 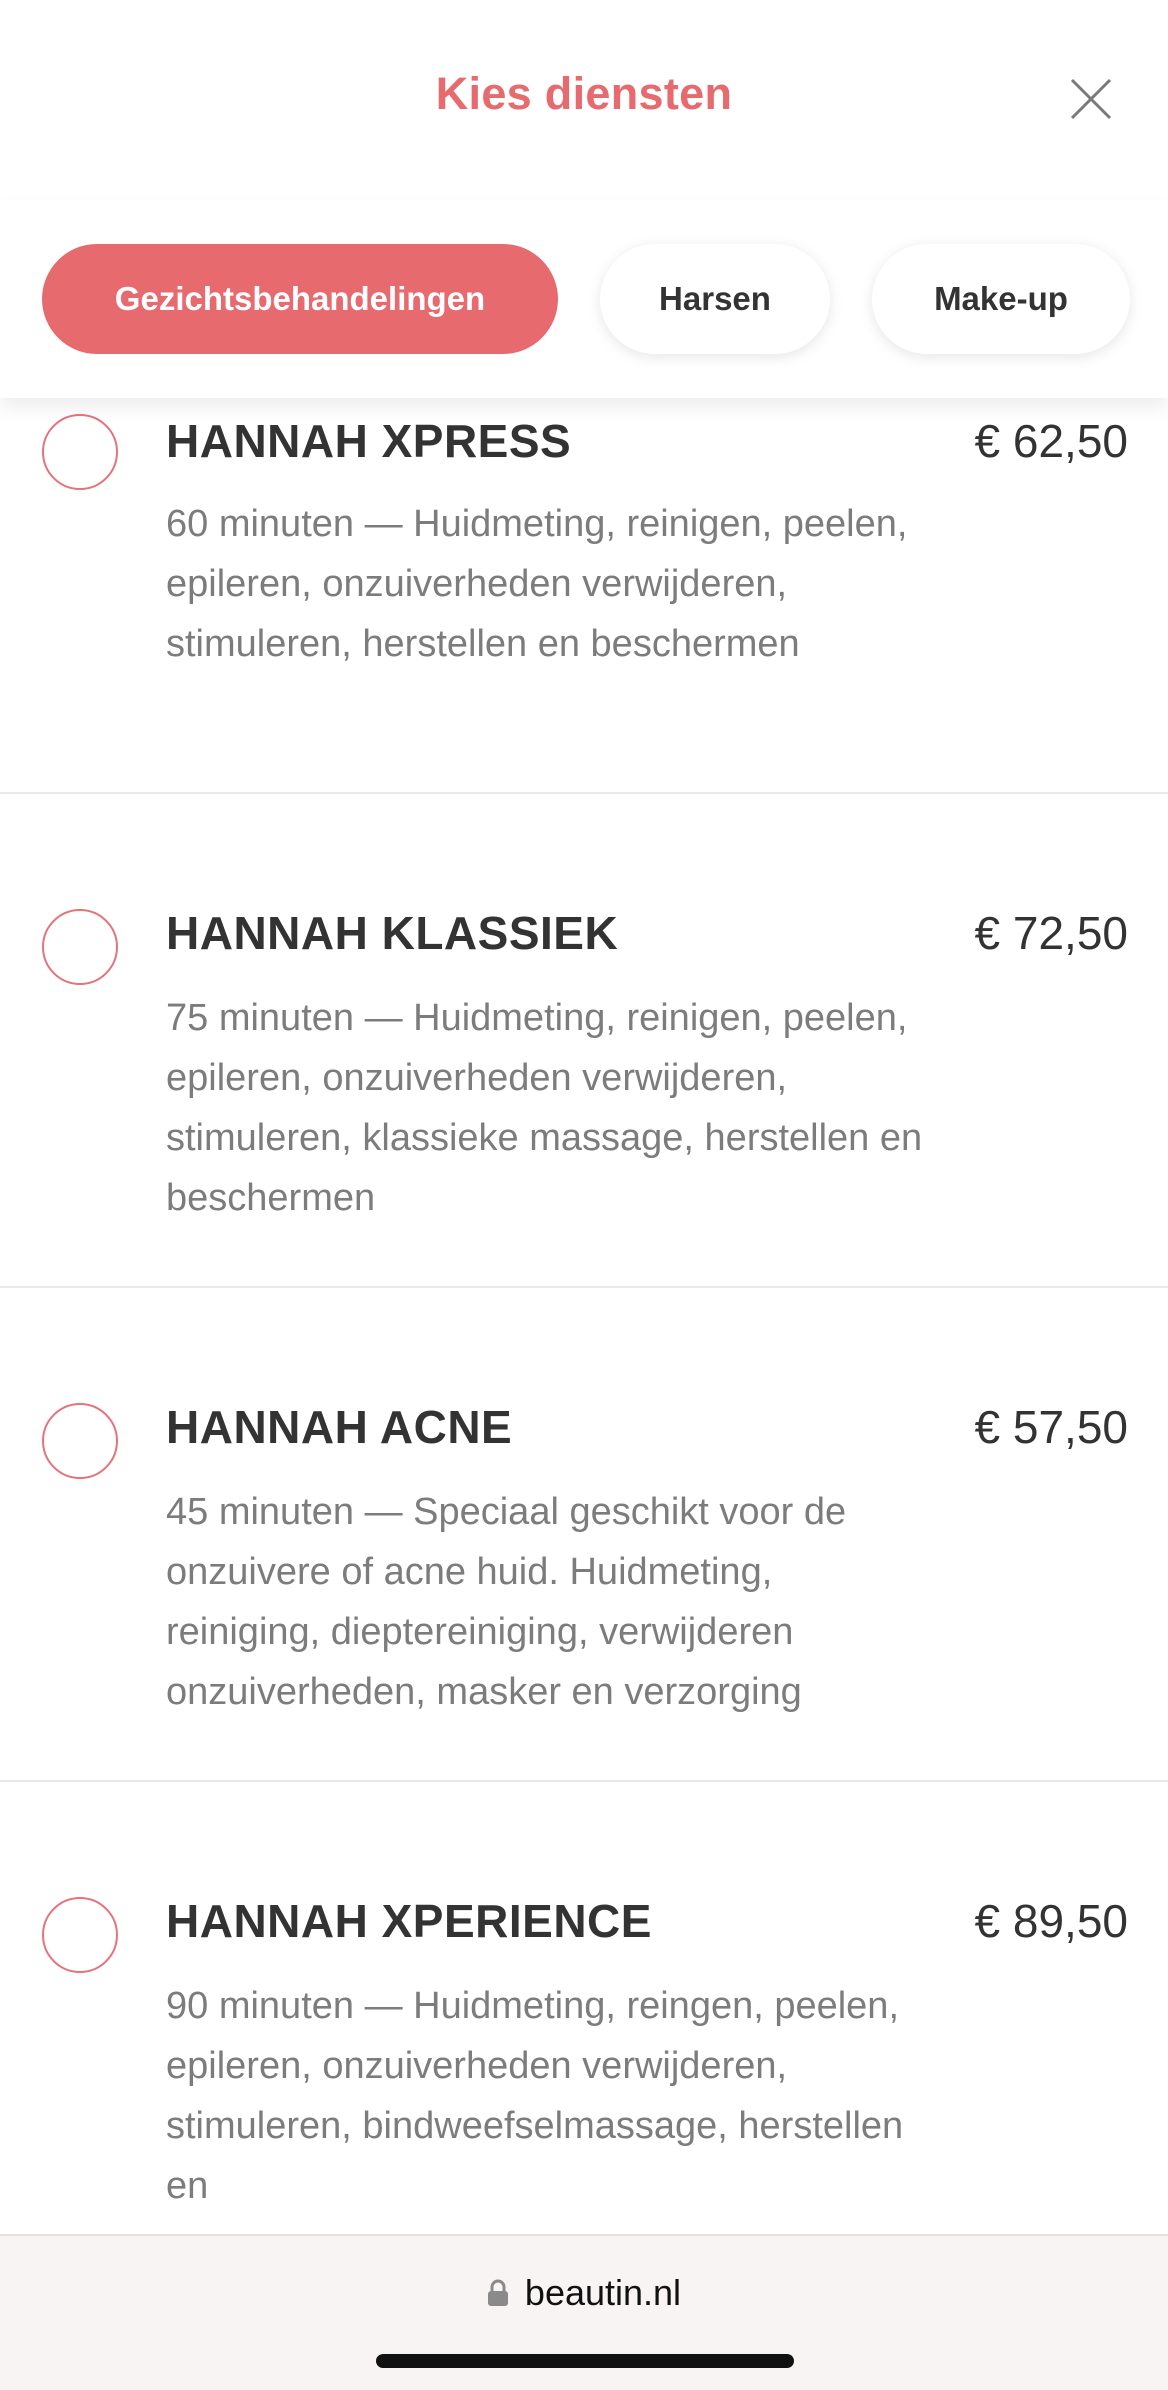 What do you see at coordinates (1051, 1921) in the screenshot?
I see `service-price: € 89,50` at bounding box center [1051, 1921].